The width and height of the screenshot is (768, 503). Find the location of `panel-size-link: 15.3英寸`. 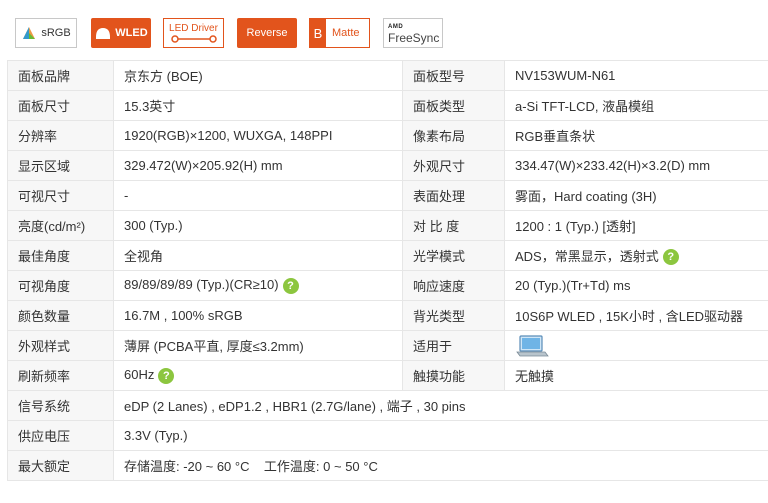

panel-size-link: 15.3英寸 is located at coordinates (149, 106).